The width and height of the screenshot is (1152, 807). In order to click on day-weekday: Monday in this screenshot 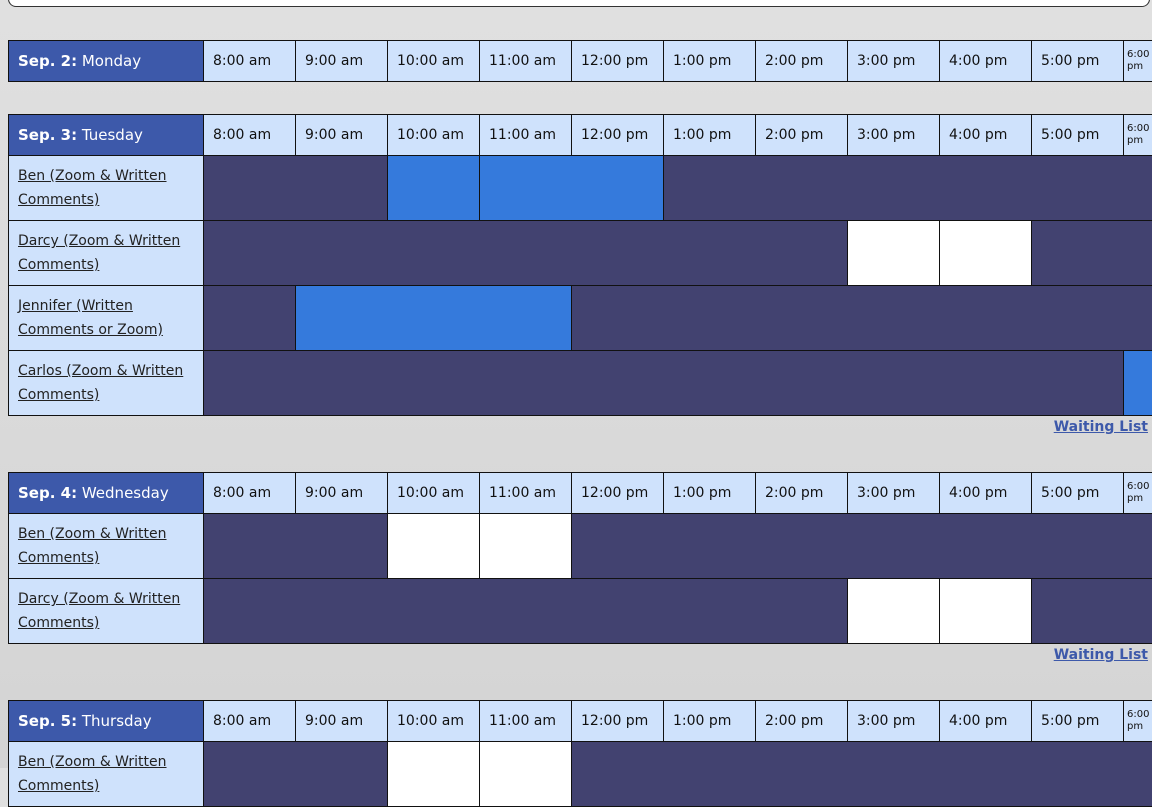, I will do `click(111, 61)`.